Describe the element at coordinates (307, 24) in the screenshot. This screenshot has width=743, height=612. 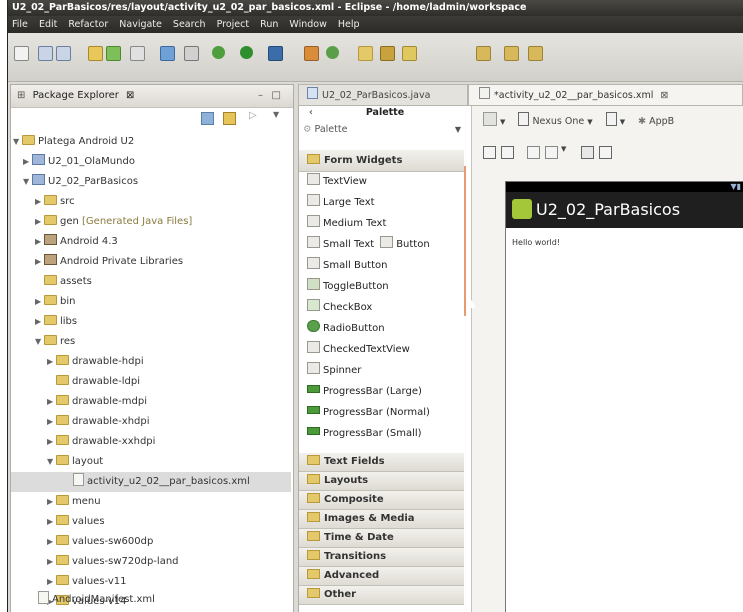
I see `menu-window: Window` at that location.